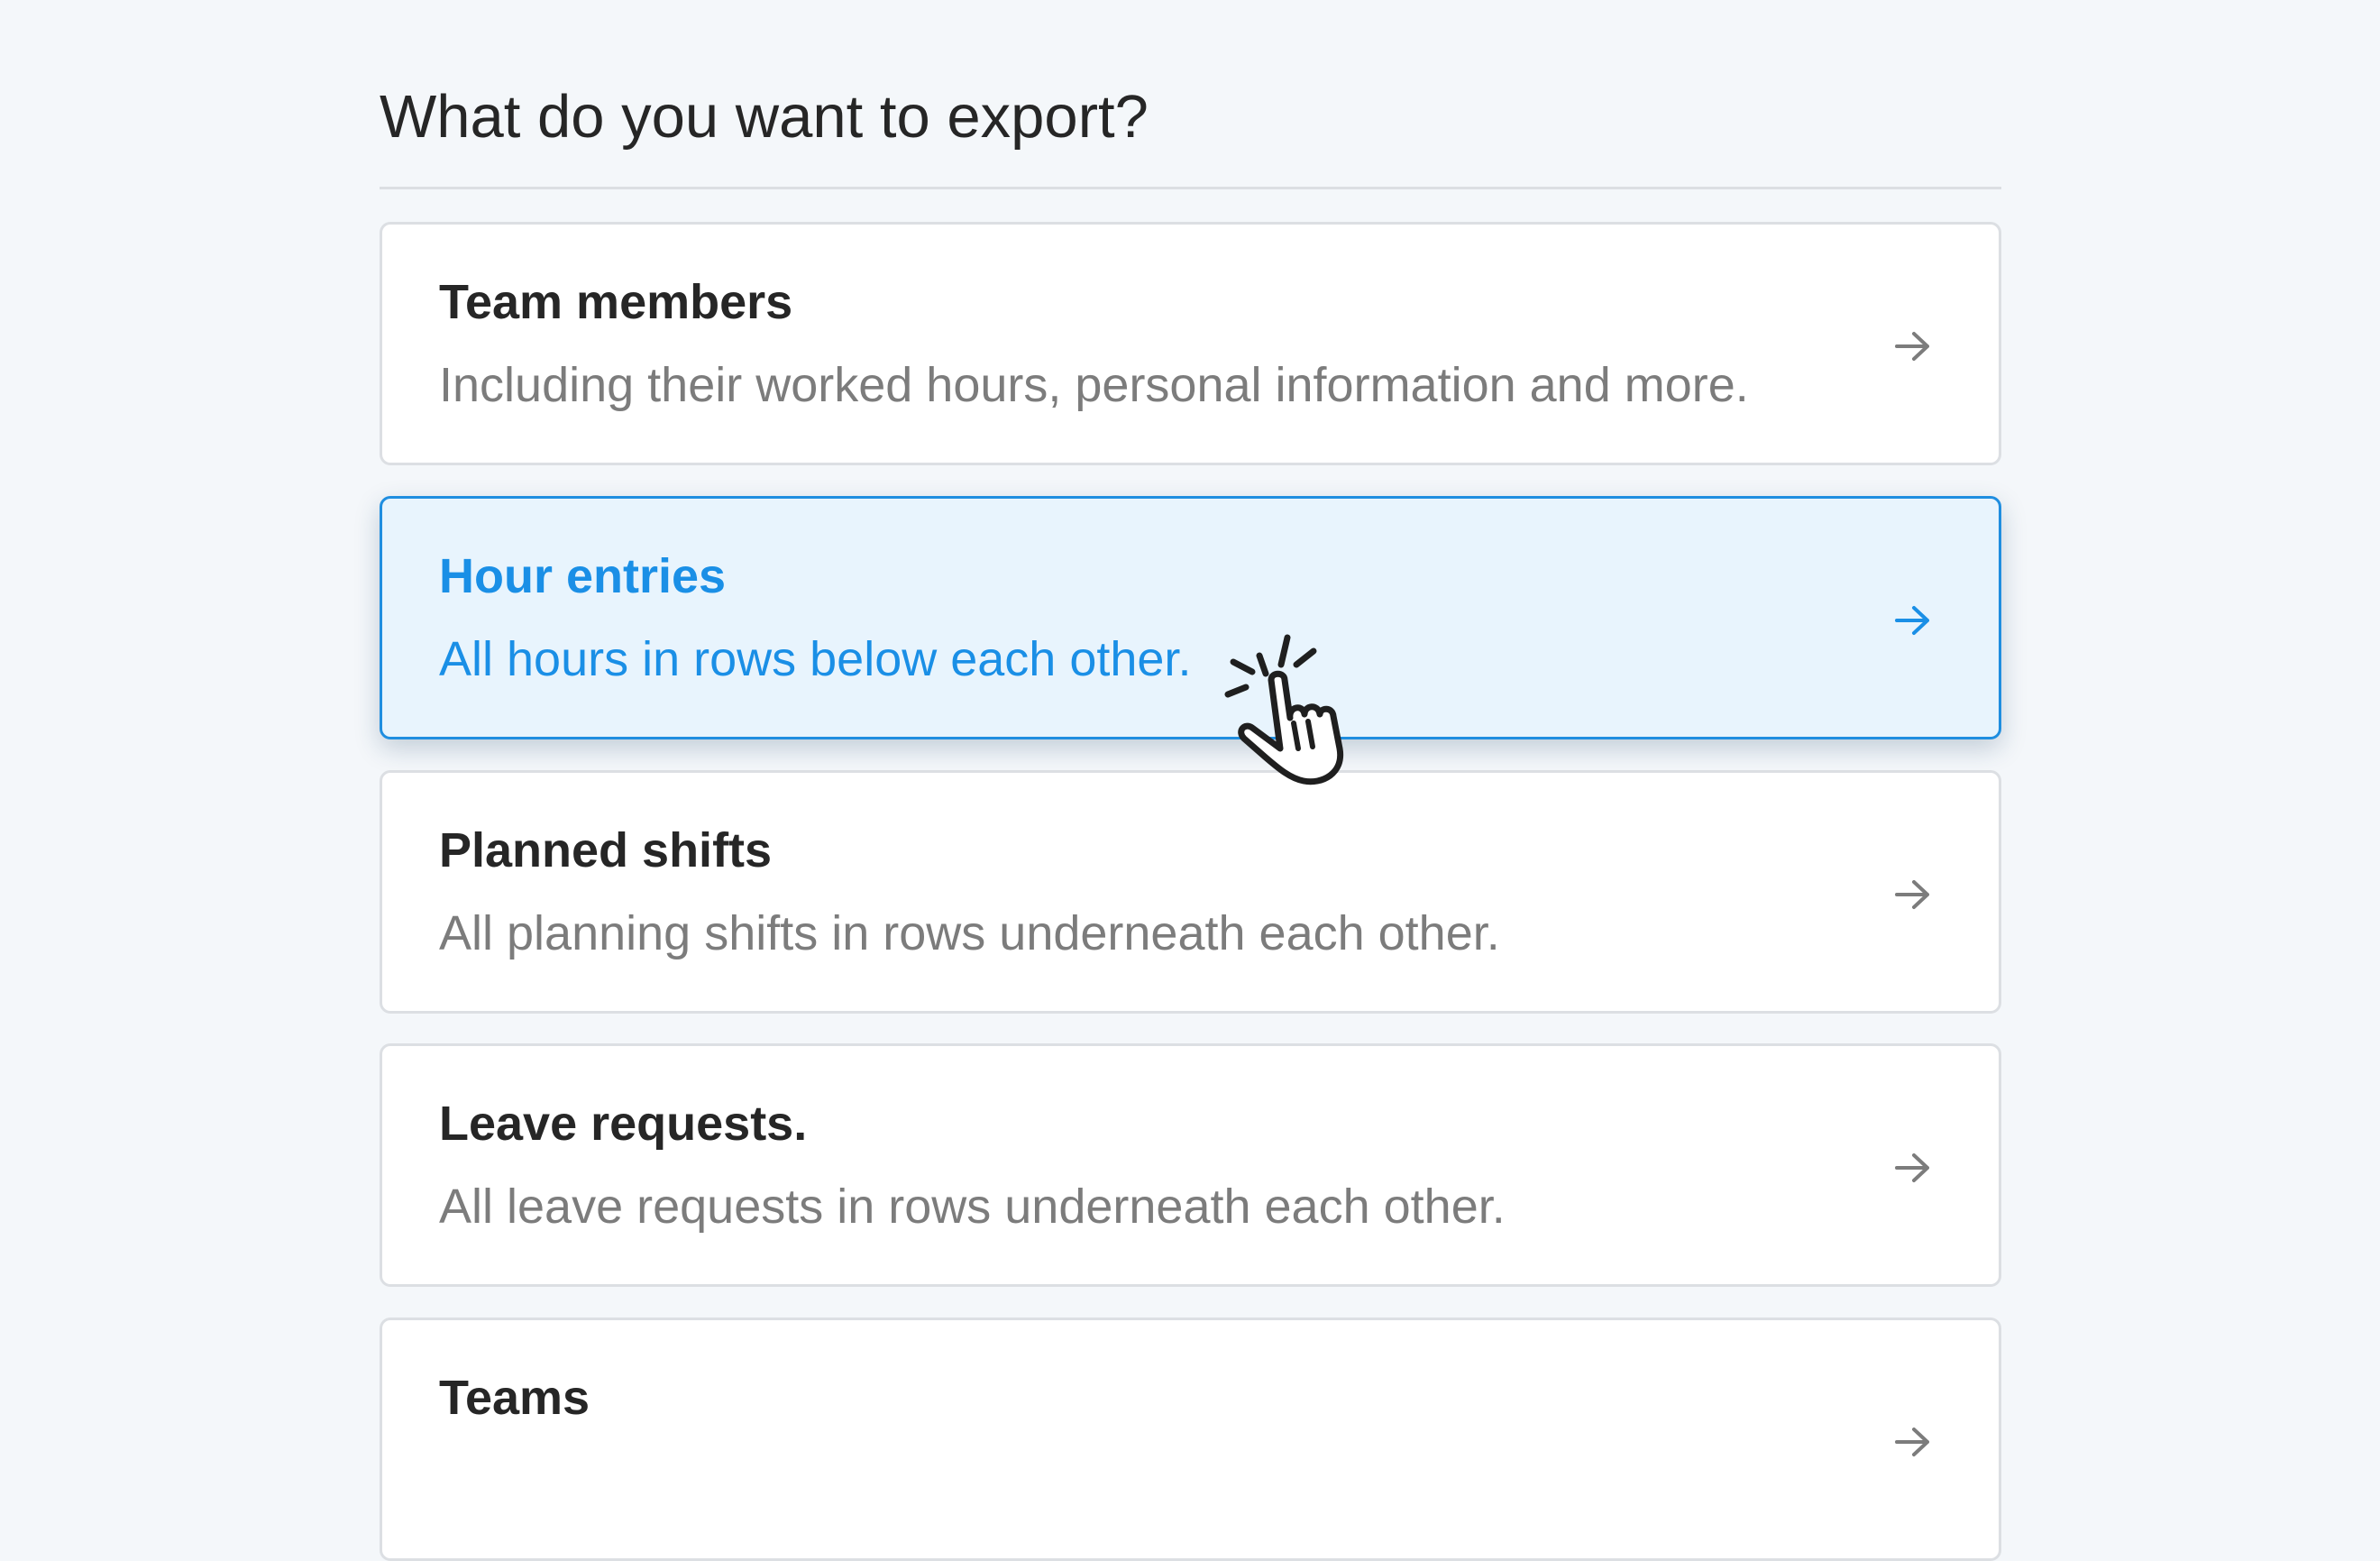 The width and height of the screenshot is (2380, 1561). Describe the element at coordinates (764, 117) in the screenshot. I see `page-title: What do you want to export?` at that location.